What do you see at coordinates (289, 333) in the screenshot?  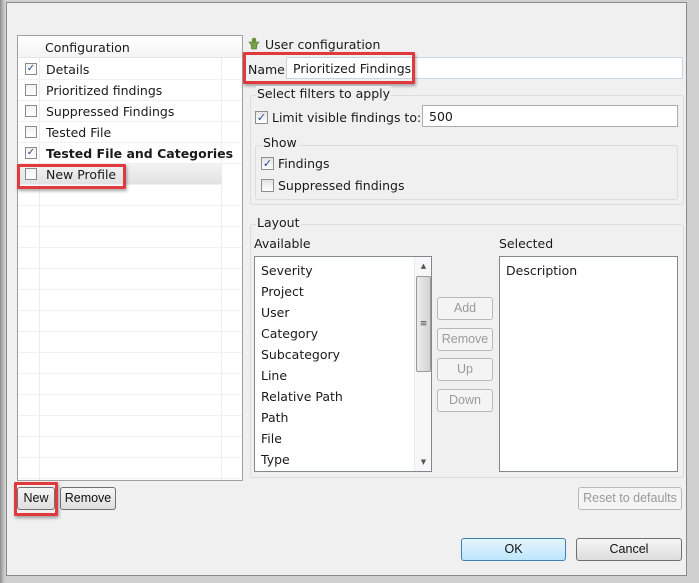 I see `list-item: Category` at bounding box center [289, 333].